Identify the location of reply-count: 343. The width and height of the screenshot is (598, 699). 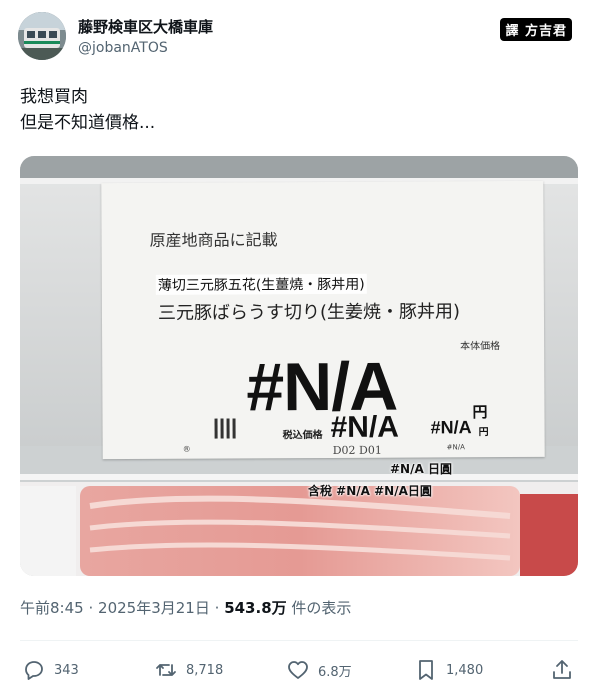
(66, 670).